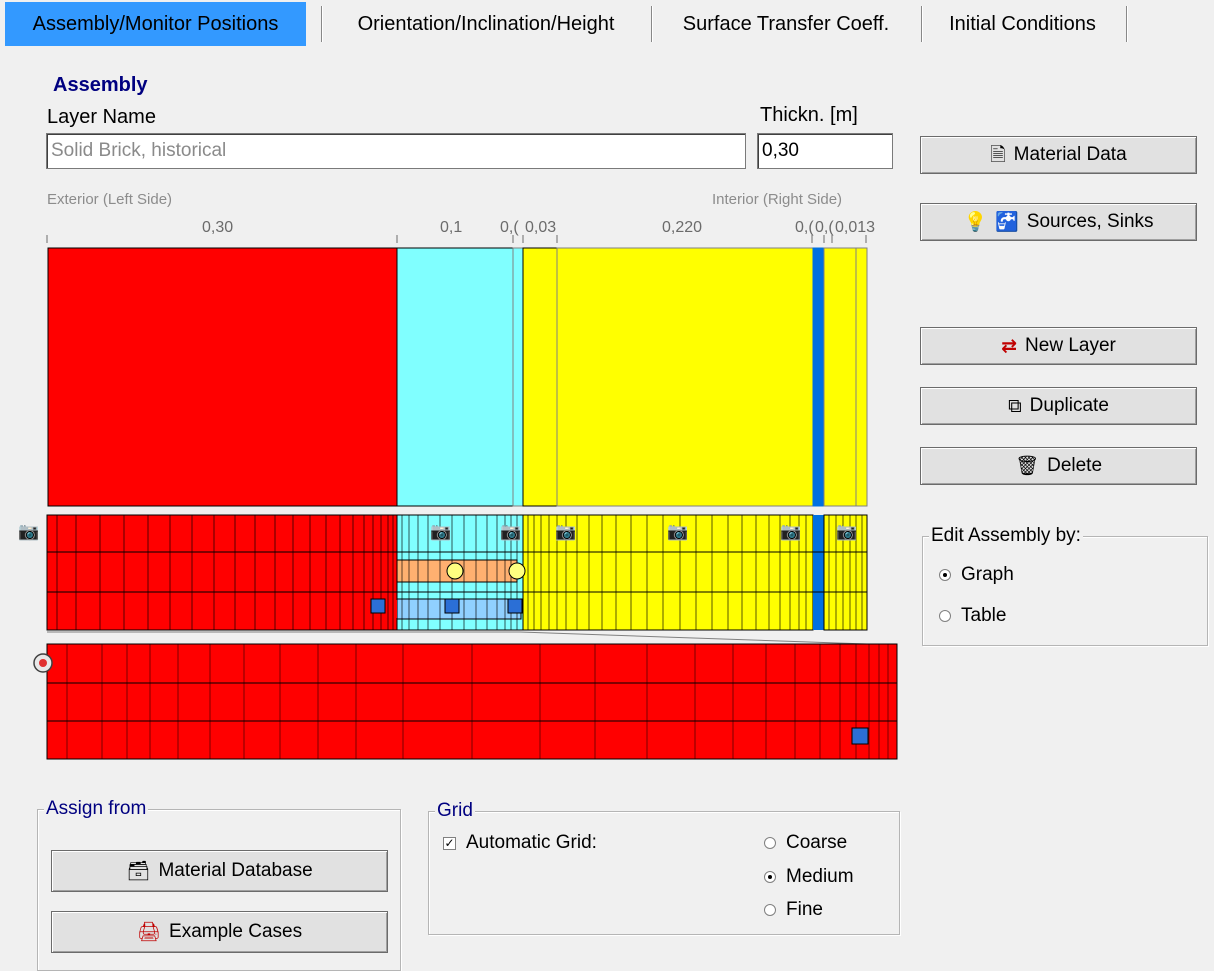 This screenshot has width=1214, height=971. I want to click on radio-table: Table, so click(972, 616).